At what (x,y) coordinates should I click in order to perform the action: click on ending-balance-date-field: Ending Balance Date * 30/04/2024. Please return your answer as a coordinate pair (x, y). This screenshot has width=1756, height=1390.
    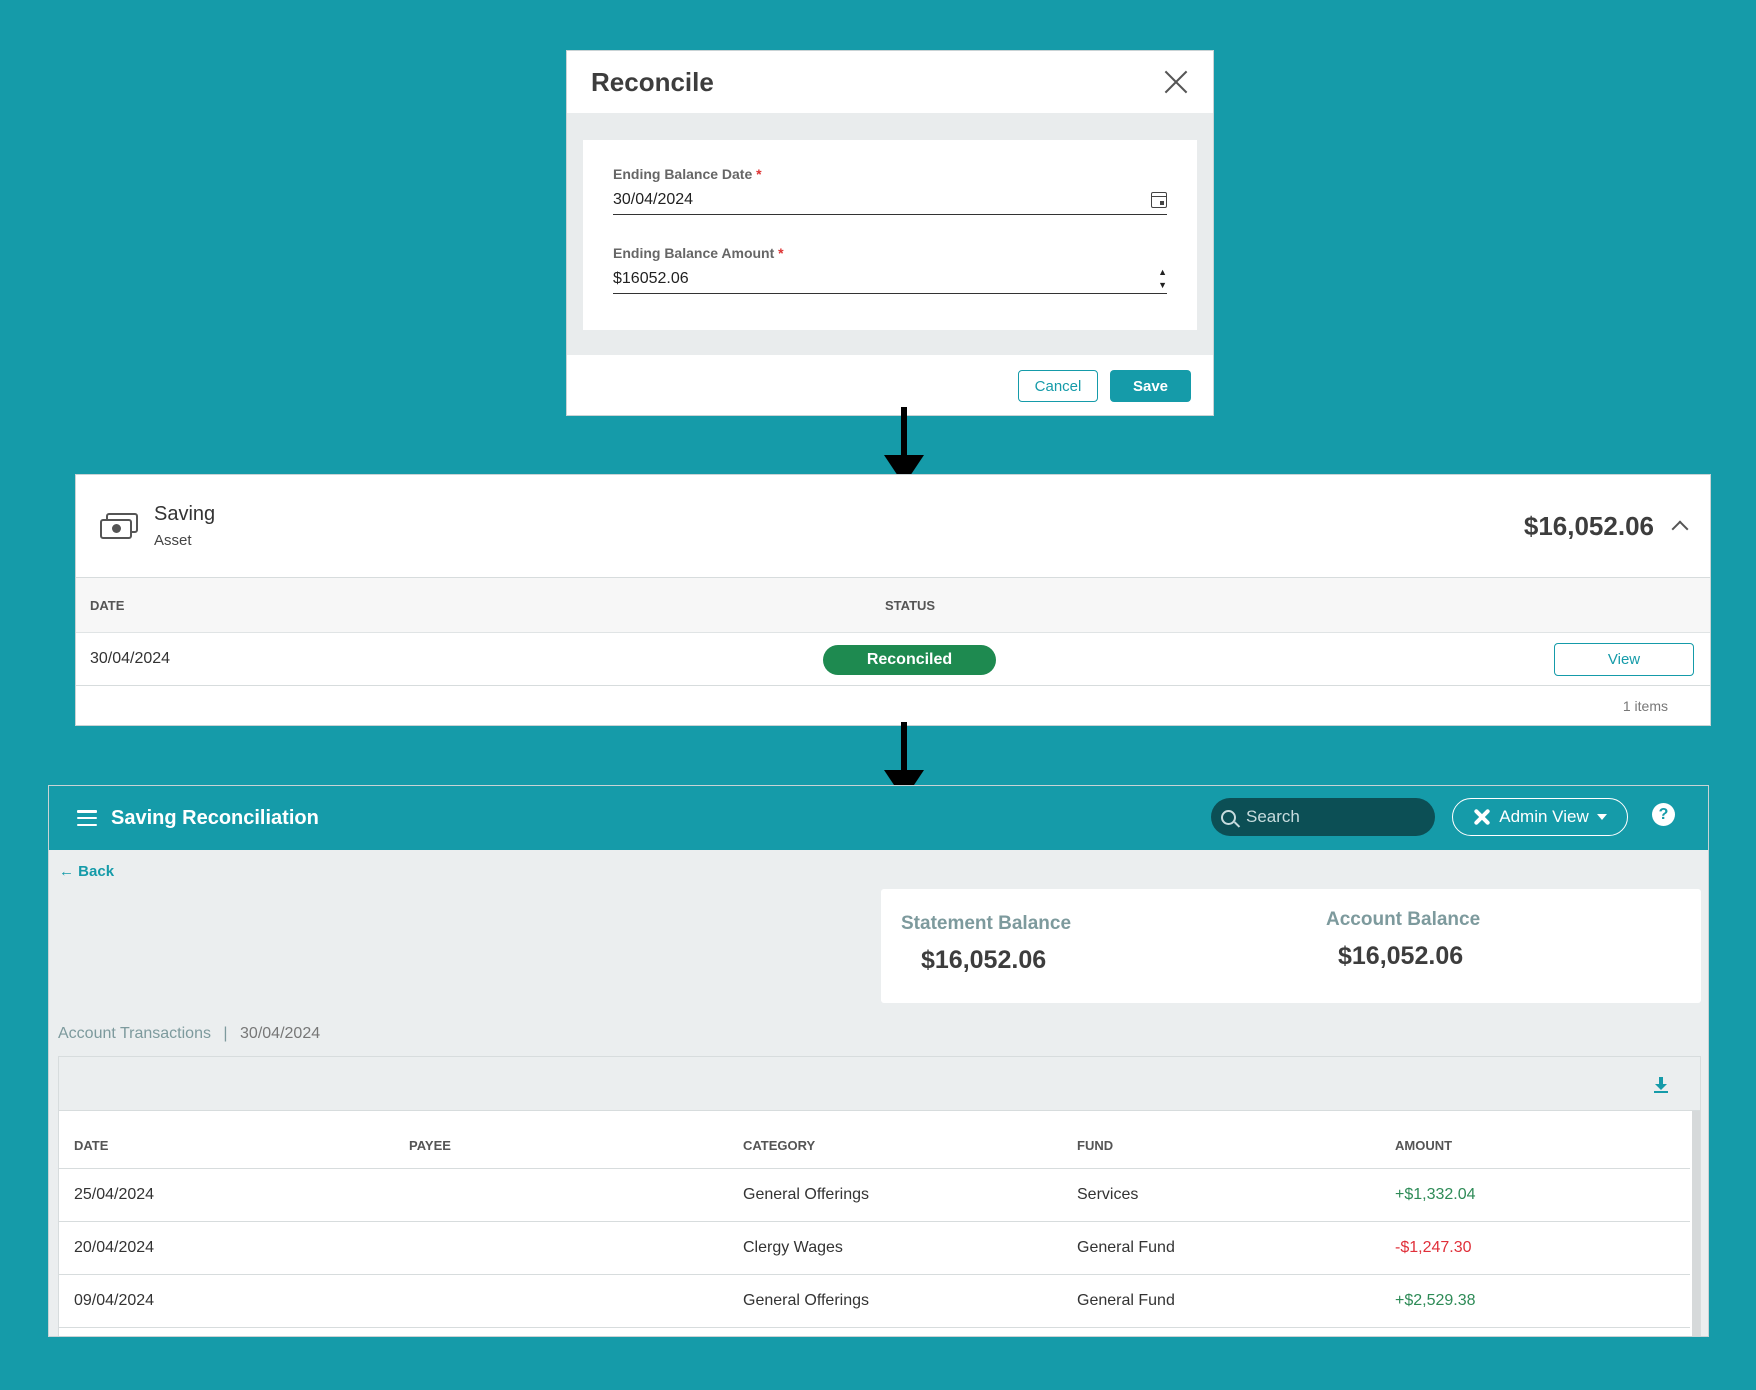
    Looking at the image, I should click on (890, 190).